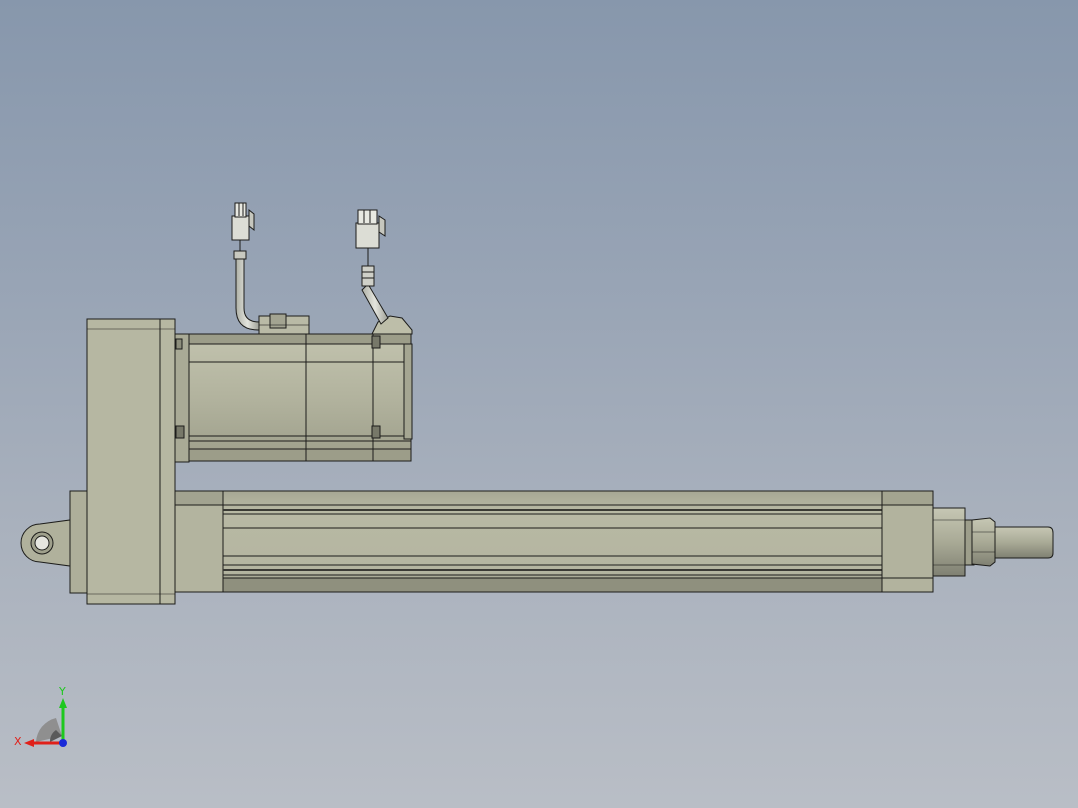 Image resolution: width=1078 pixels, height=808 pixels. What do you see at coordinates (949, 542) in the screenshot?
I see `rod-seal` at bounding box center [949, 542].